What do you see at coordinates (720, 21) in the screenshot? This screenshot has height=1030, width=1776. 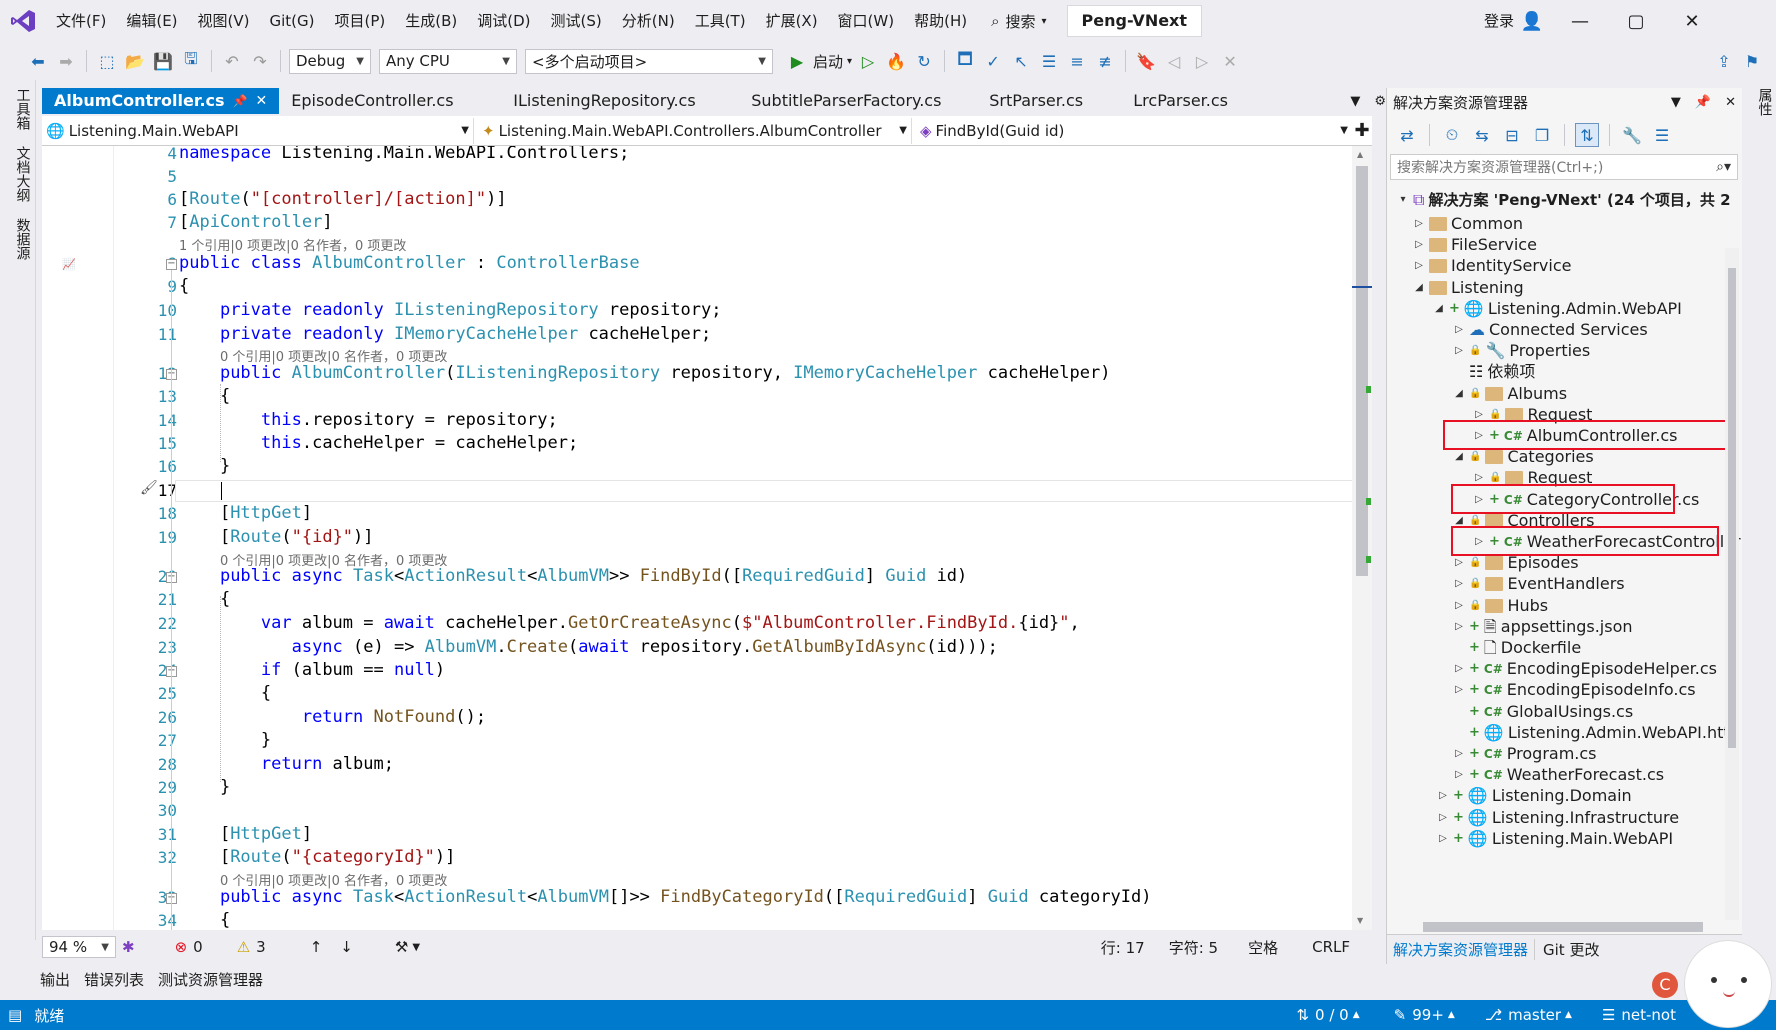 I see `menu-item-9: 工具(T)` at bounding box center [720, 21].